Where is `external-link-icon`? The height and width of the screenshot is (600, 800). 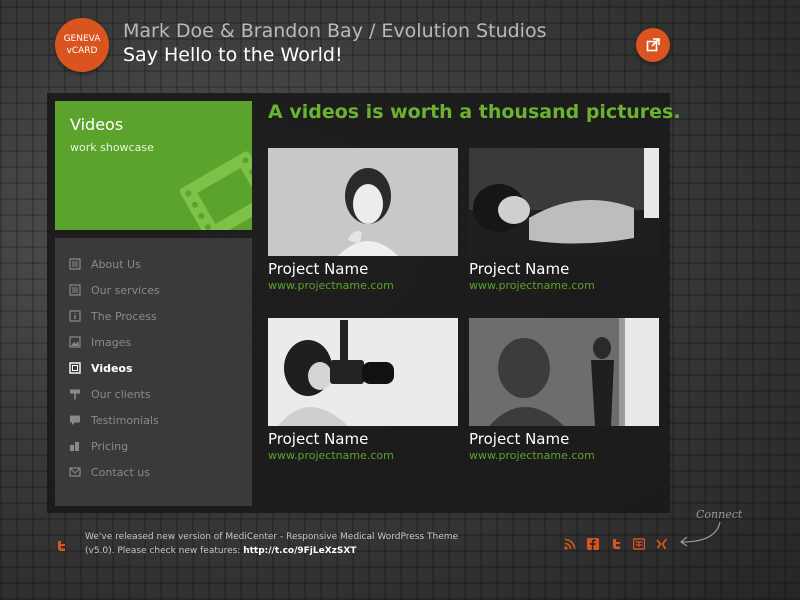
external-link-icon is located at coordinates (653, 45).